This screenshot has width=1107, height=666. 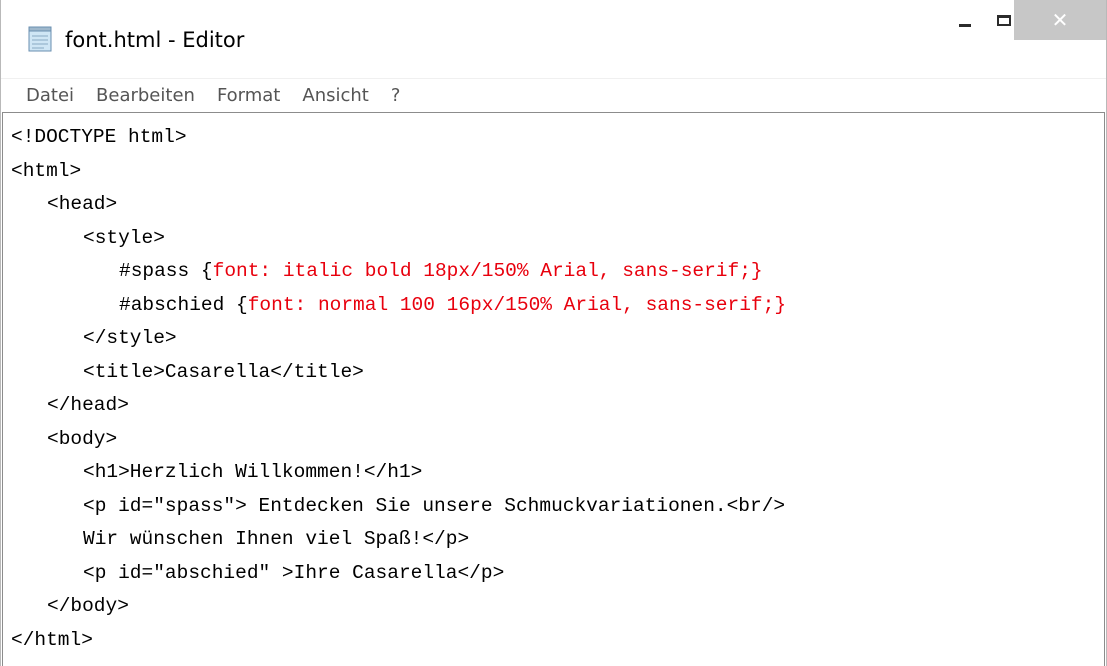 I want to click on code-line: </style>, so click(x=130, y=338).